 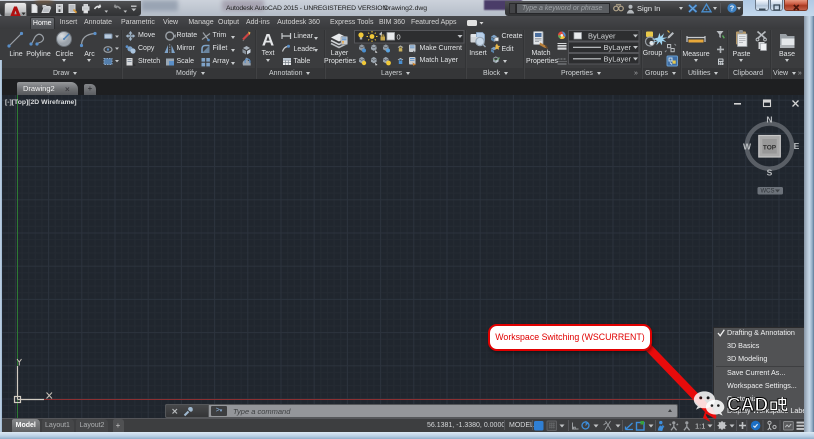 What do you see at coordinates (747, 147) in the screenshot?
I see `svg-text: W` at bounding box center [747, 147].